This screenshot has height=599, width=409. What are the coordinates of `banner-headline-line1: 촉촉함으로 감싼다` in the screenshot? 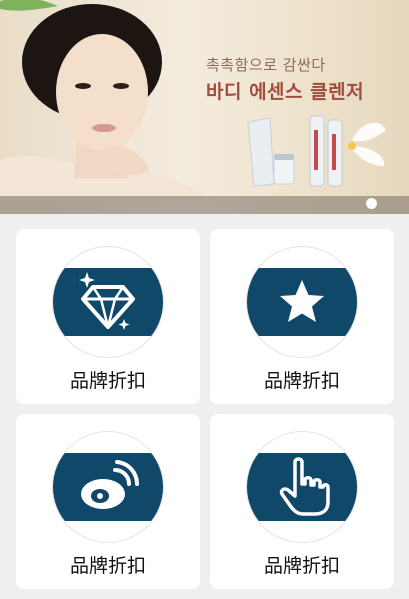 It's located at (266, 65).